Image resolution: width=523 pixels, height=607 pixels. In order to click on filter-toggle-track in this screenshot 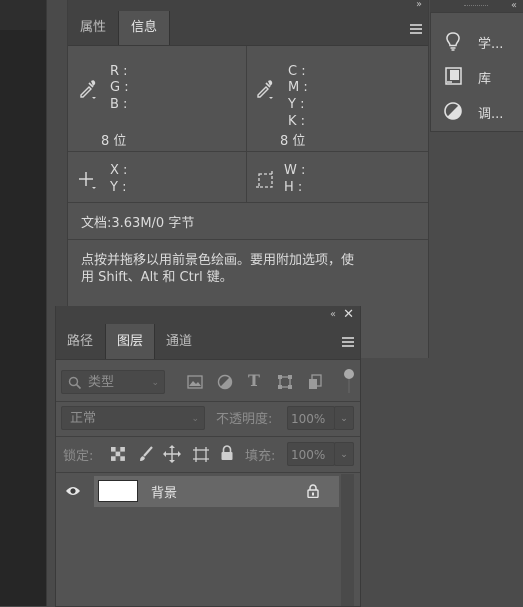, I will do `click(349, 386)`.